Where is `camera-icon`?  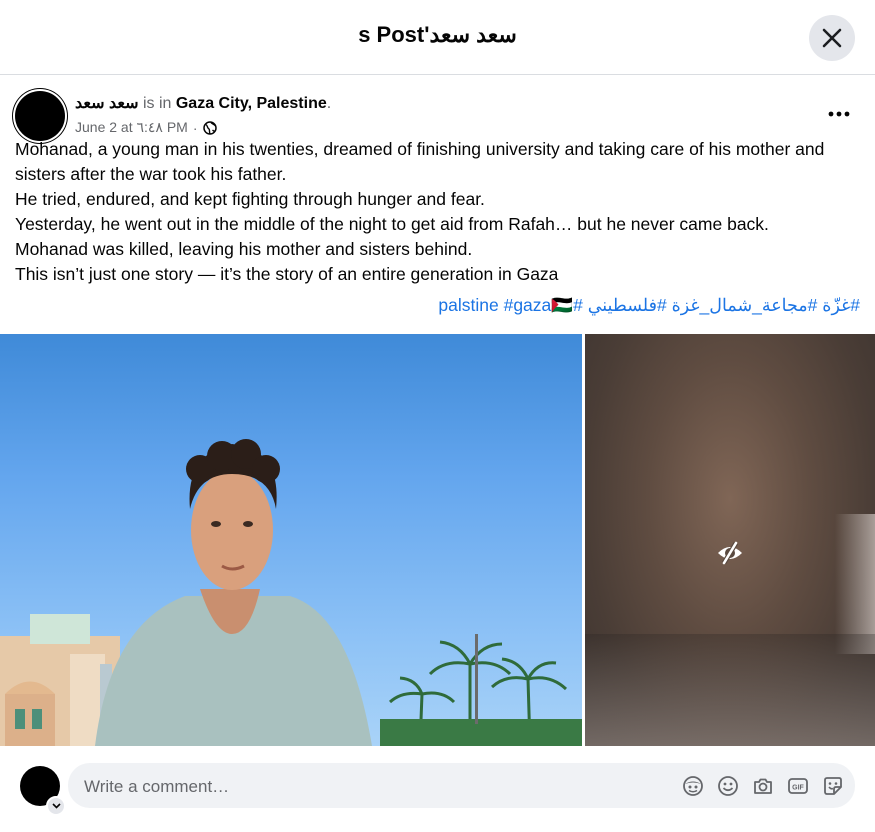 camera-icon is located at coordinates (763, 786).